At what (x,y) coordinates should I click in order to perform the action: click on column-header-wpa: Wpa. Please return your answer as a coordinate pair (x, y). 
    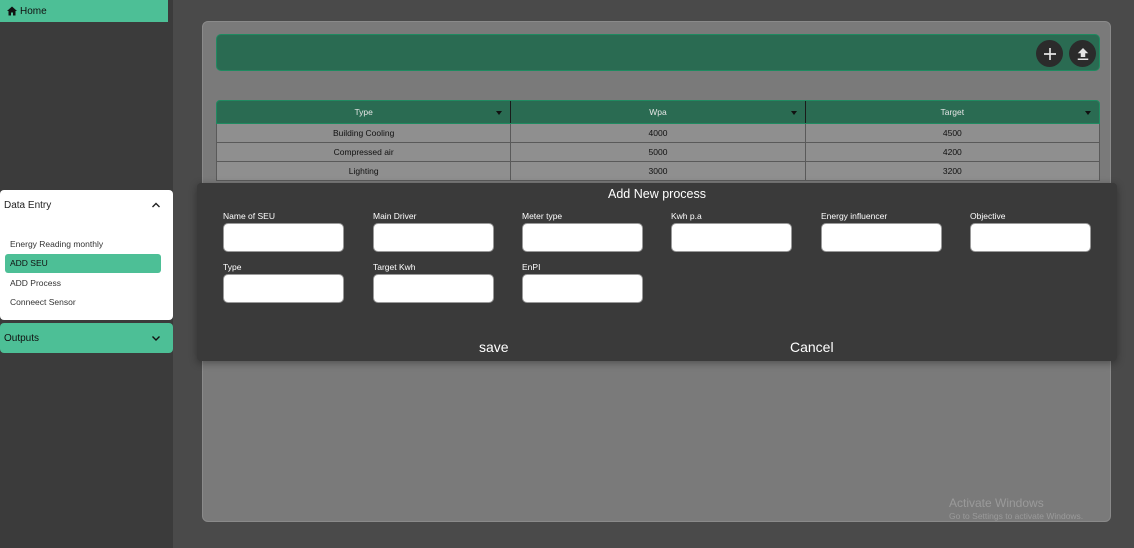
    Looking at the image, I should click on (658, 112).